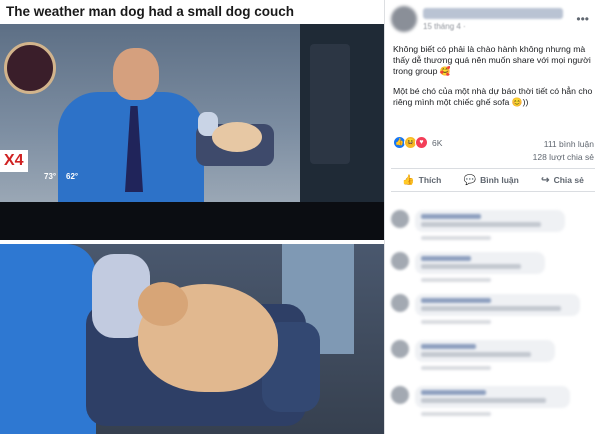 The height and width of the screenshot is (434, 600). I want to click on reaction-count: 6K, so click(437, 142).